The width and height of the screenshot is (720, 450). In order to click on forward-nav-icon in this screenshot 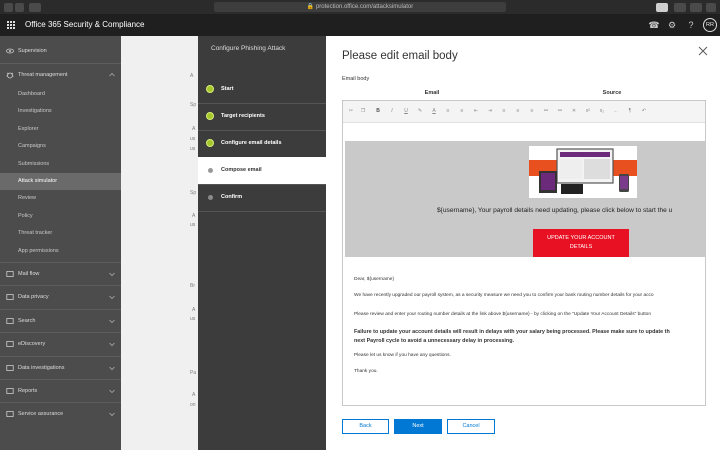, I will do `click(19, 7)`.